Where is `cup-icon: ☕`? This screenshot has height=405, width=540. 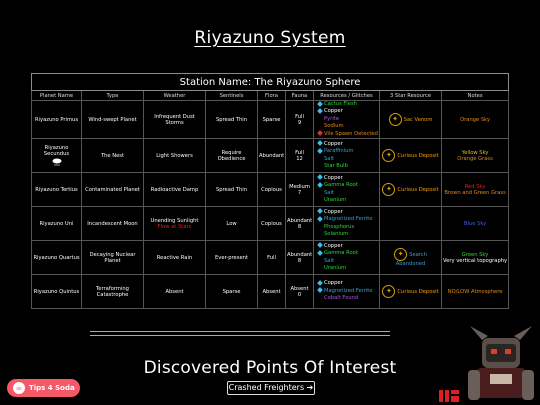 cup-icon: ☕ is located at coordinates (19, 388).